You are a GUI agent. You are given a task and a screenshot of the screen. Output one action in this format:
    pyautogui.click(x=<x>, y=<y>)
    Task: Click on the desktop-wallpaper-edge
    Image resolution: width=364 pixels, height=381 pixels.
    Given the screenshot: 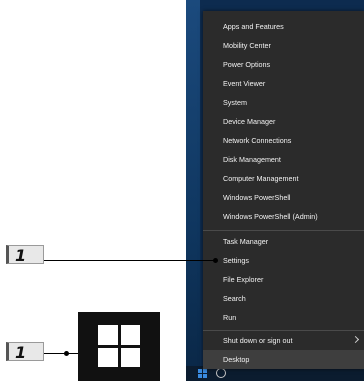 What is the action you would take?
    pyautogui.click(x=193, y=190)
    